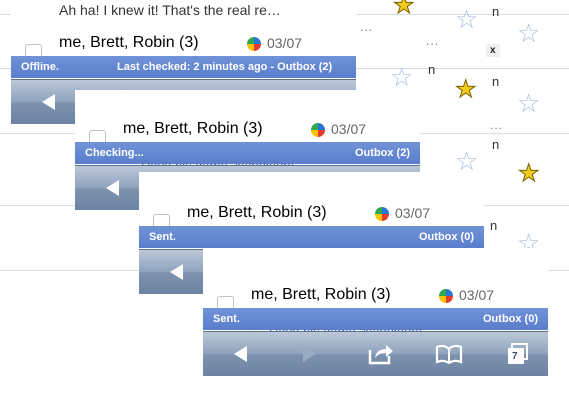 The image size is (569, 395). What do you see at coordinates (40, 67) in the screenshot?
I see `status-state: Offline.` at bounding box center [40, 67].